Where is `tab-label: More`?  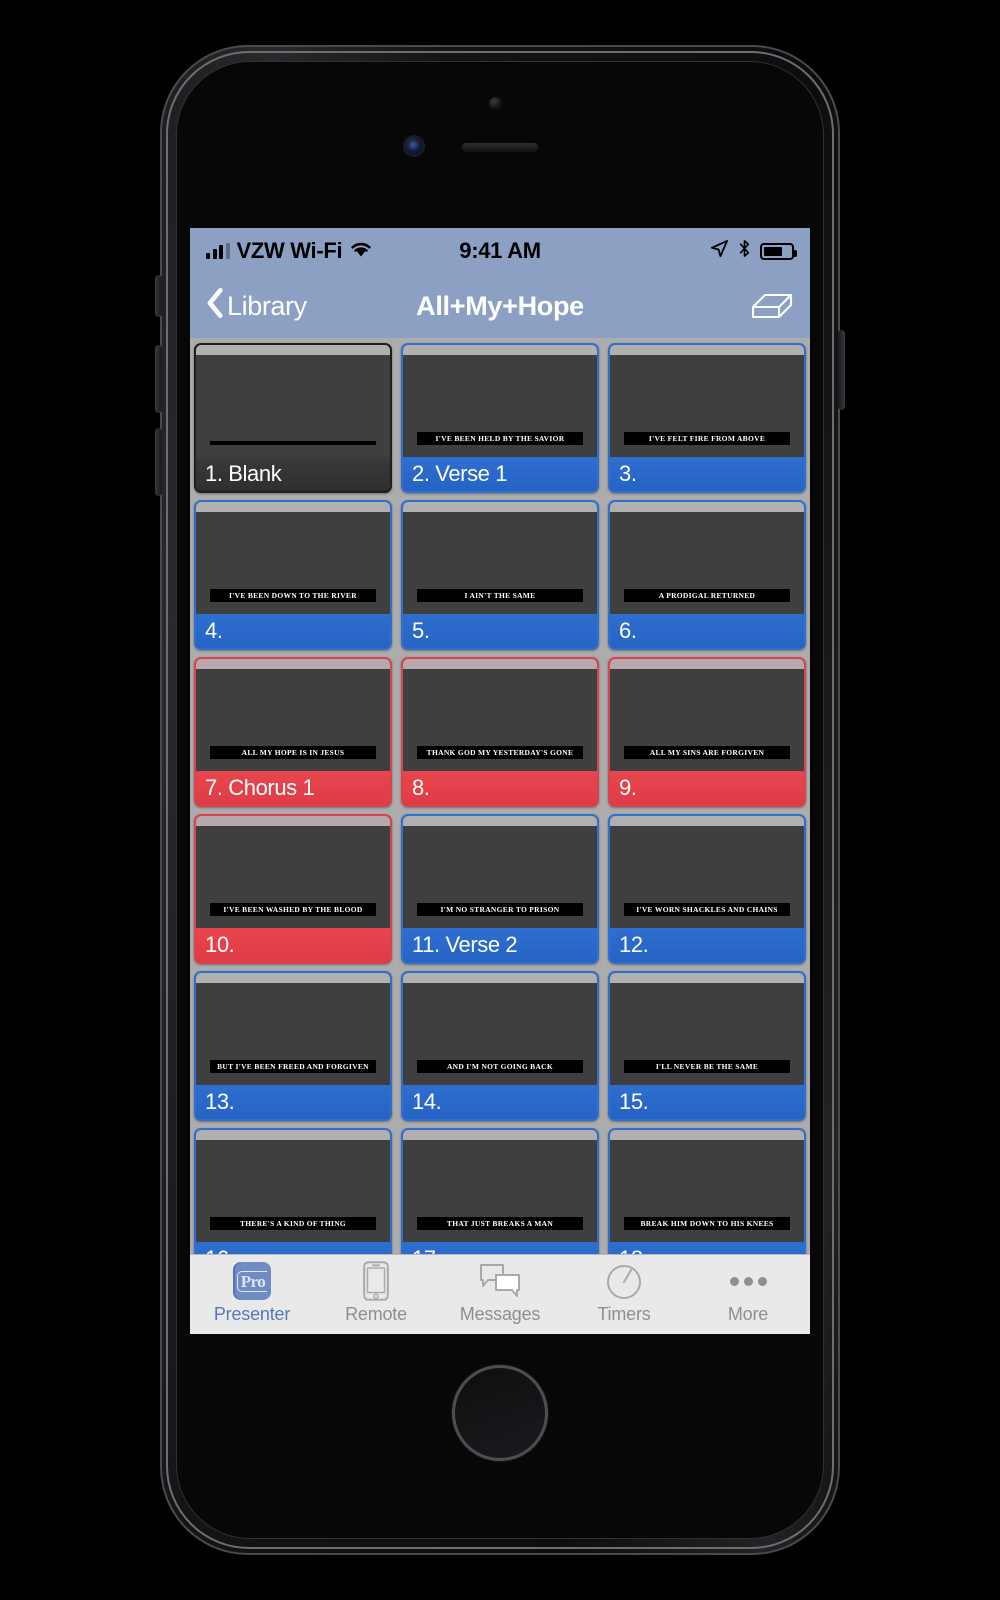 tab-label: More is located at coordinates (748, 1314).